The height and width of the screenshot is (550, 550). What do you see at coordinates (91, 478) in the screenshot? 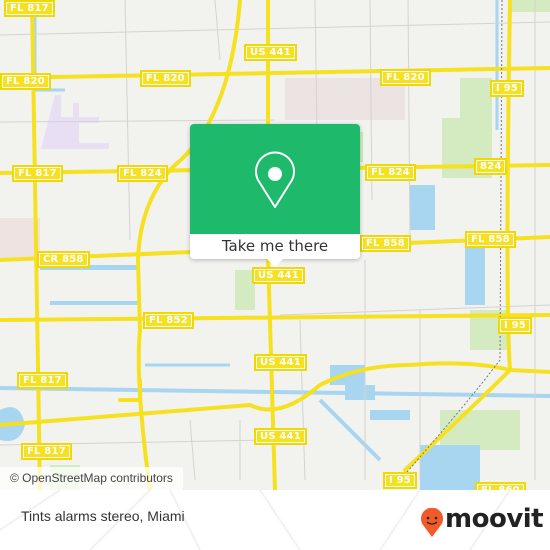
I see `map-attribution: © OpenStreetMap contributors` at bounding box center [91, 478].